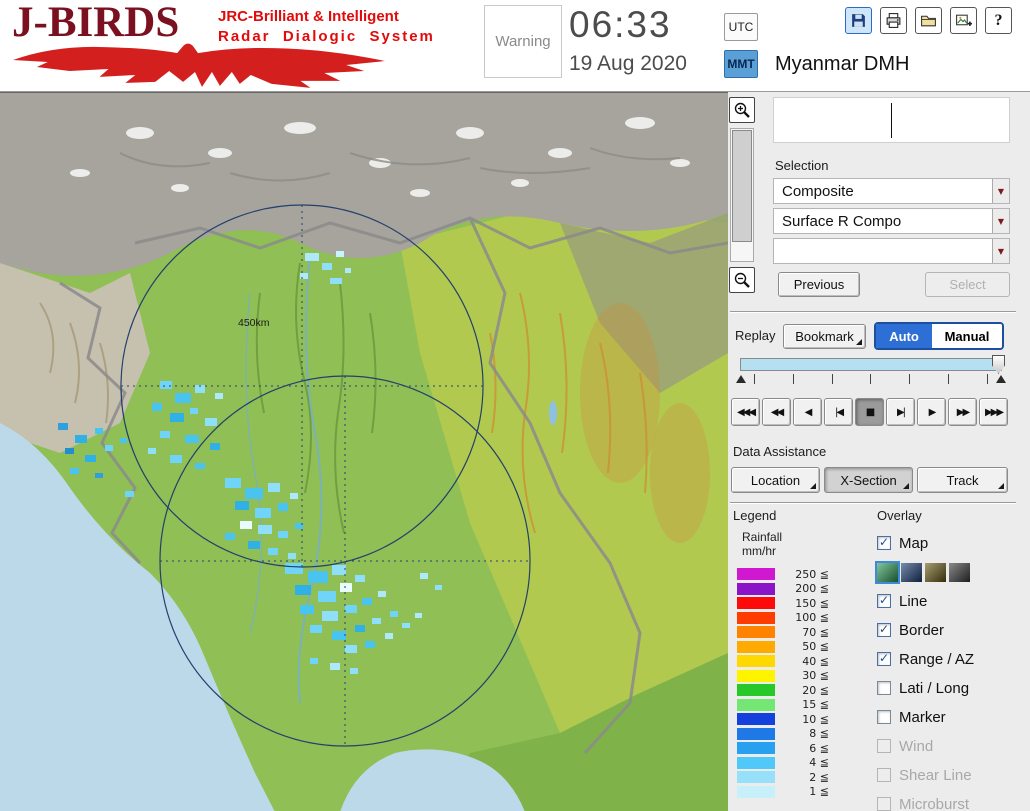  What do you see at coordinates (868, 480) in the screenshot?
I see `x-section-button: X-Section` at bounding box center [868, 480].